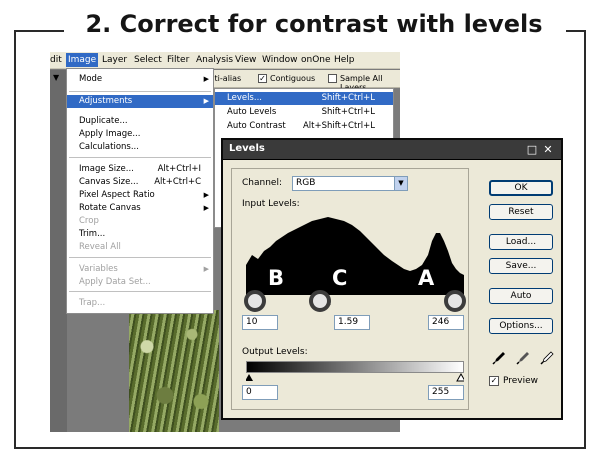  I want to click on input-slider, so click(355, 303).